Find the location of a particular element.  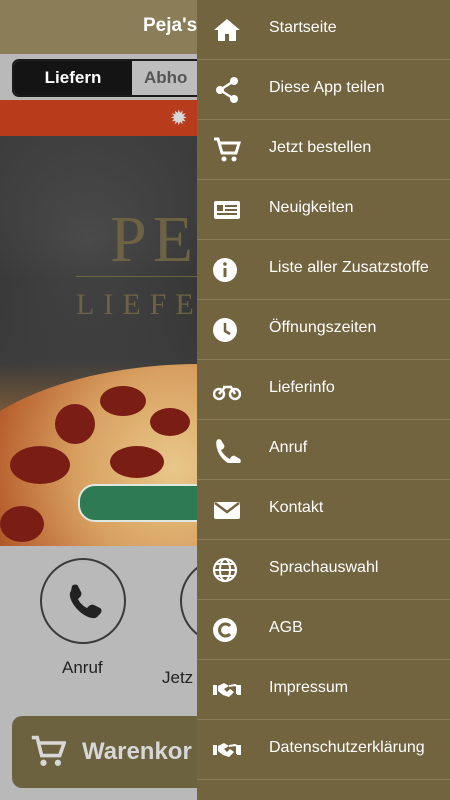

news-icon is located at coordinates (227, 210).